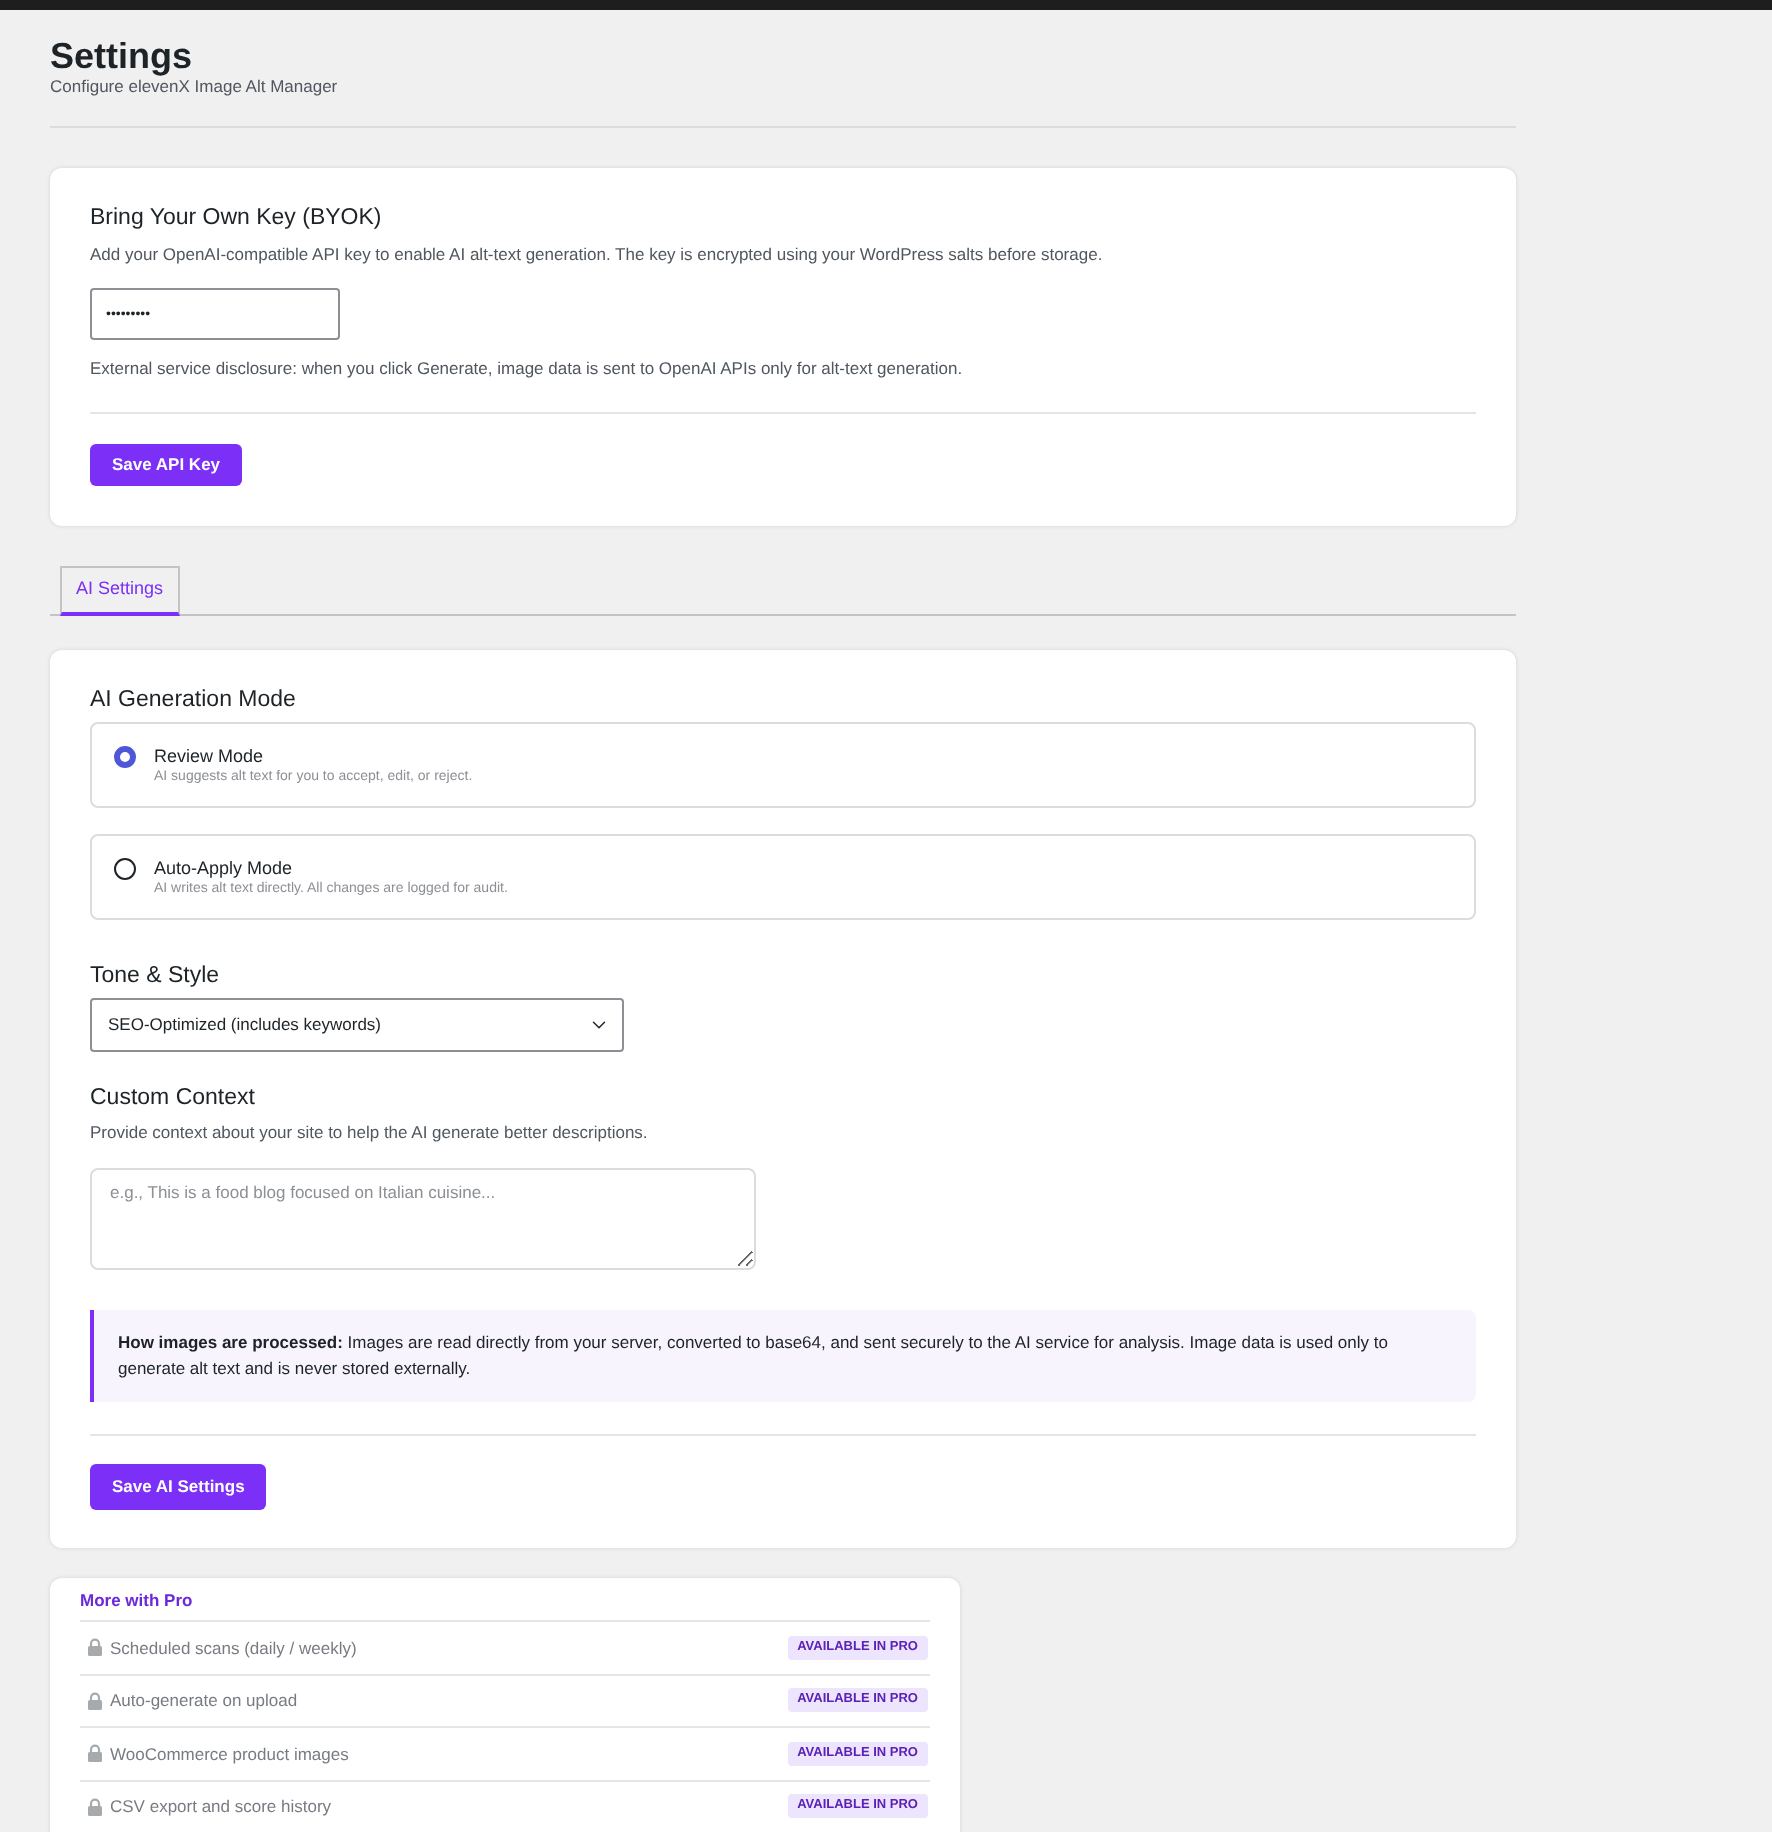  What do you see at coordinates (122, 56) in the screenshot?
I see `page-title: Settings` at bounding box center [122, 56].